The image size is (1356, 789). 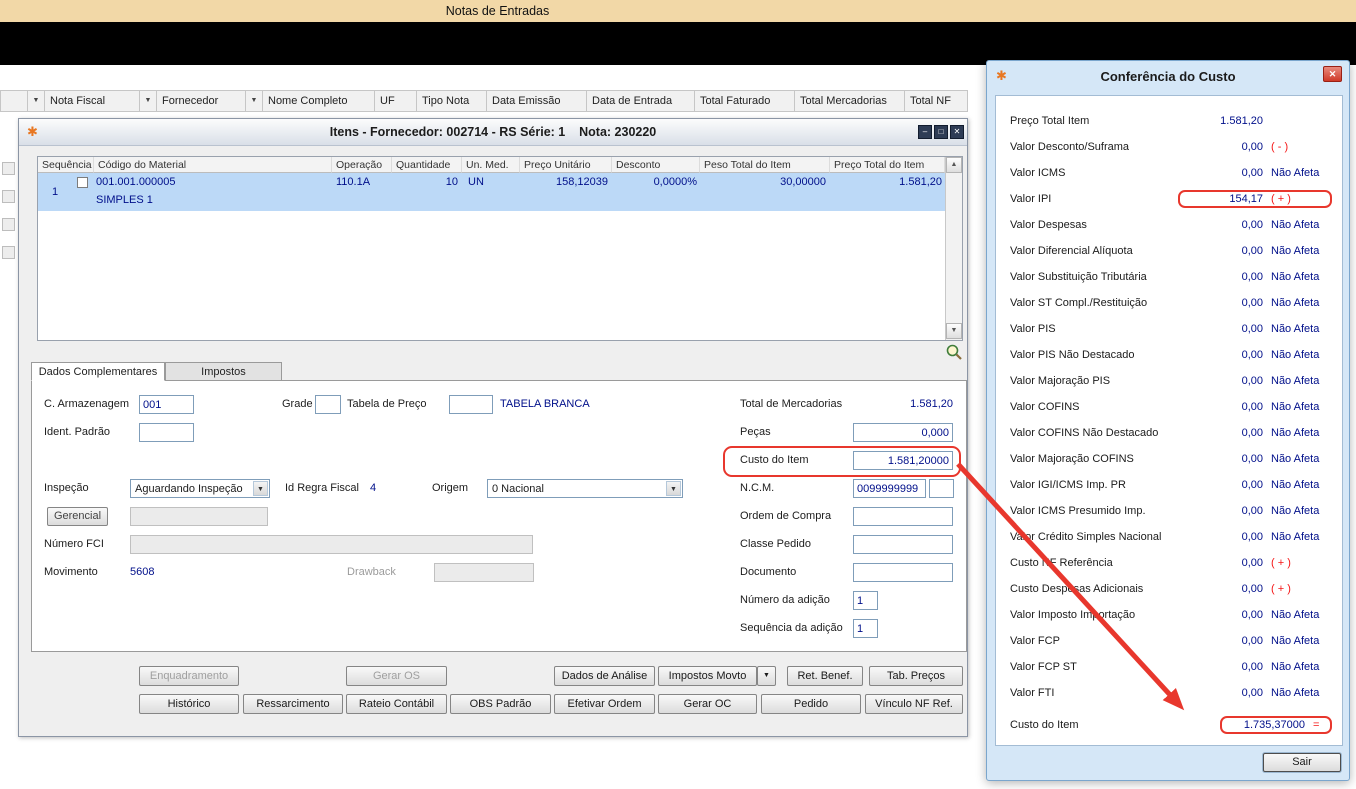 I want to click on cost-window-titlebar: ✱ Conferência do Custo ✕, so click(x=1168, y=76).